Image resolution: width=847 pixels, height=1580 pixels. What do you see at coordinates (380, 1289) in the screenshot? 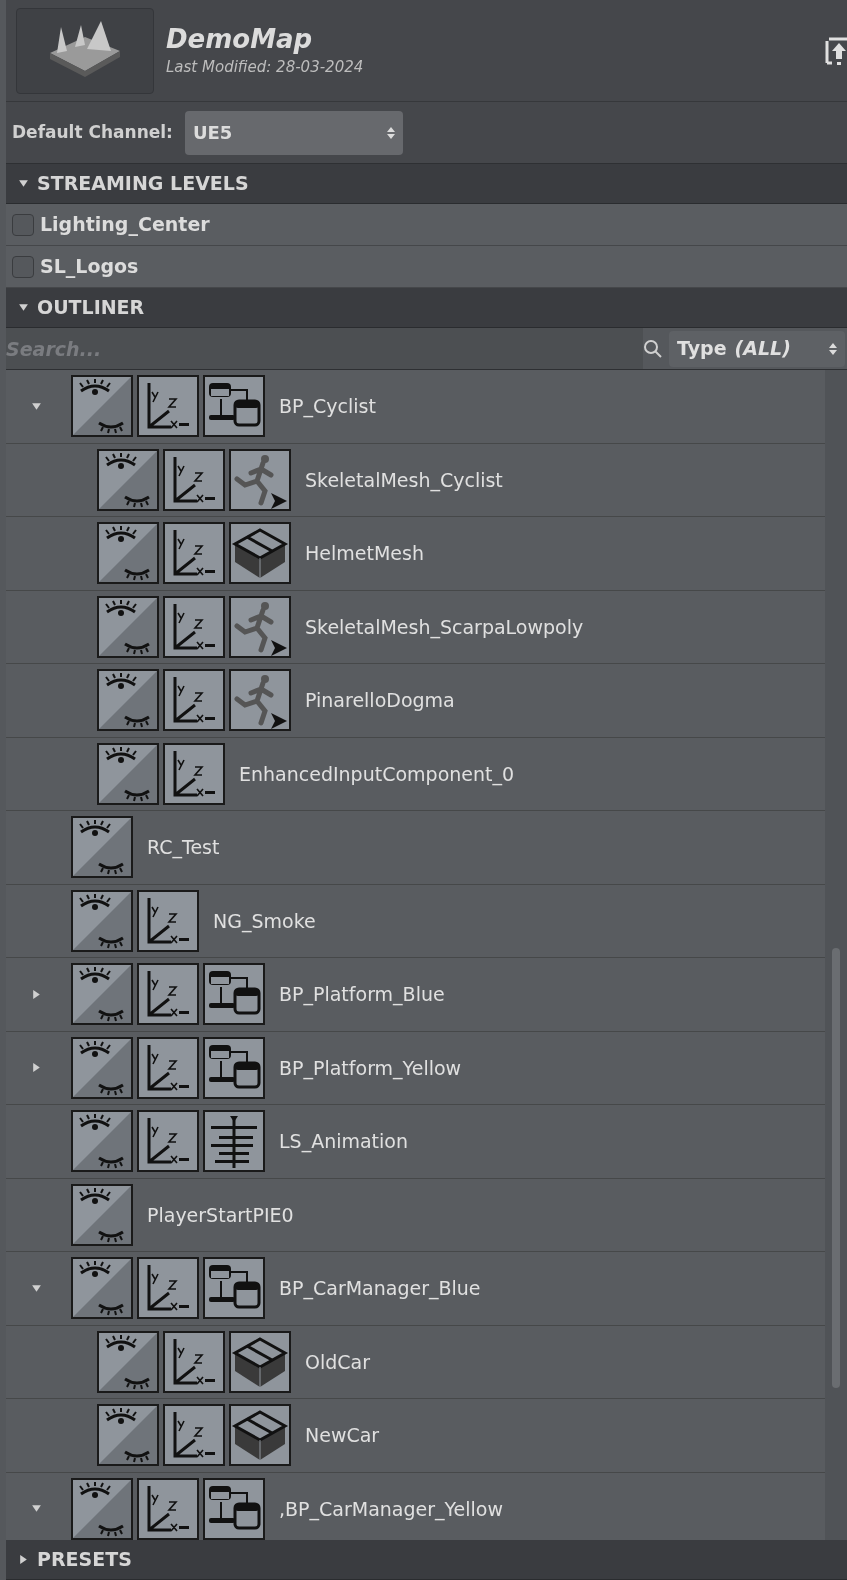
I see `outliner-item-label: BP_CarManager_Blue` at bounding box center [380, 1289].